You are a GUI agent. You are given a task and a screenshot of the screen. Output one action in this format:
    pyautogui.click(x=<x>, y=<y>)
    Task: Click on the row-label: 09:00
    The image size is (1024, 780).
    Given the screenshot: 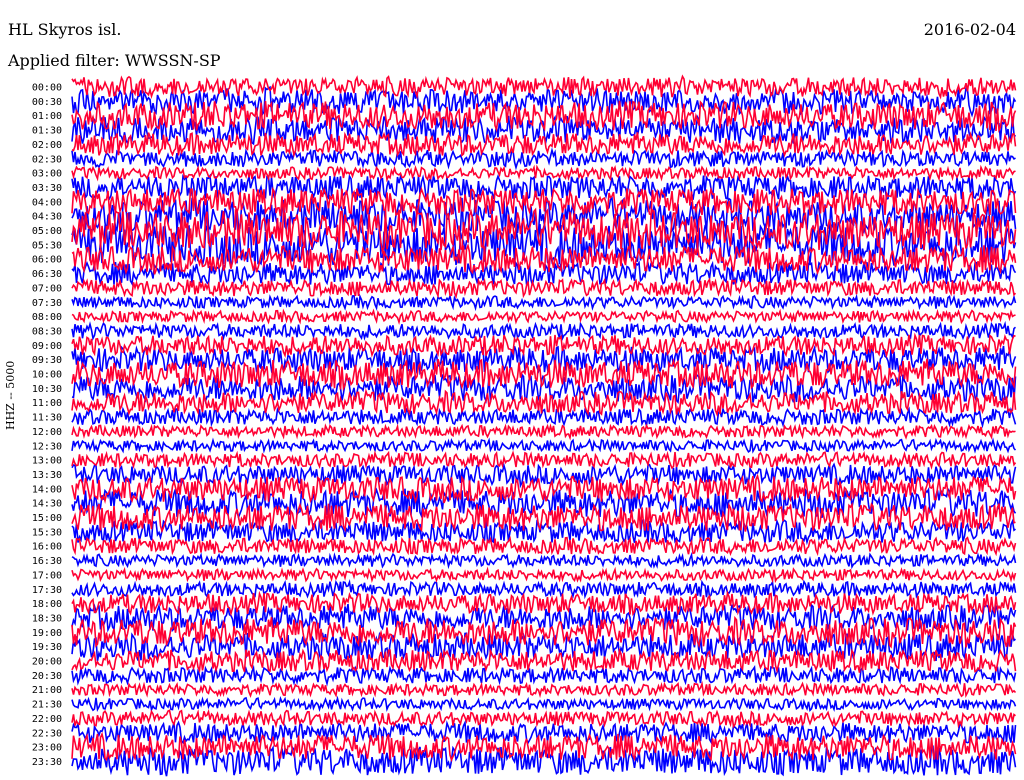 What is the action you would take?
    pyautogui.click(x=47, y=346)
    